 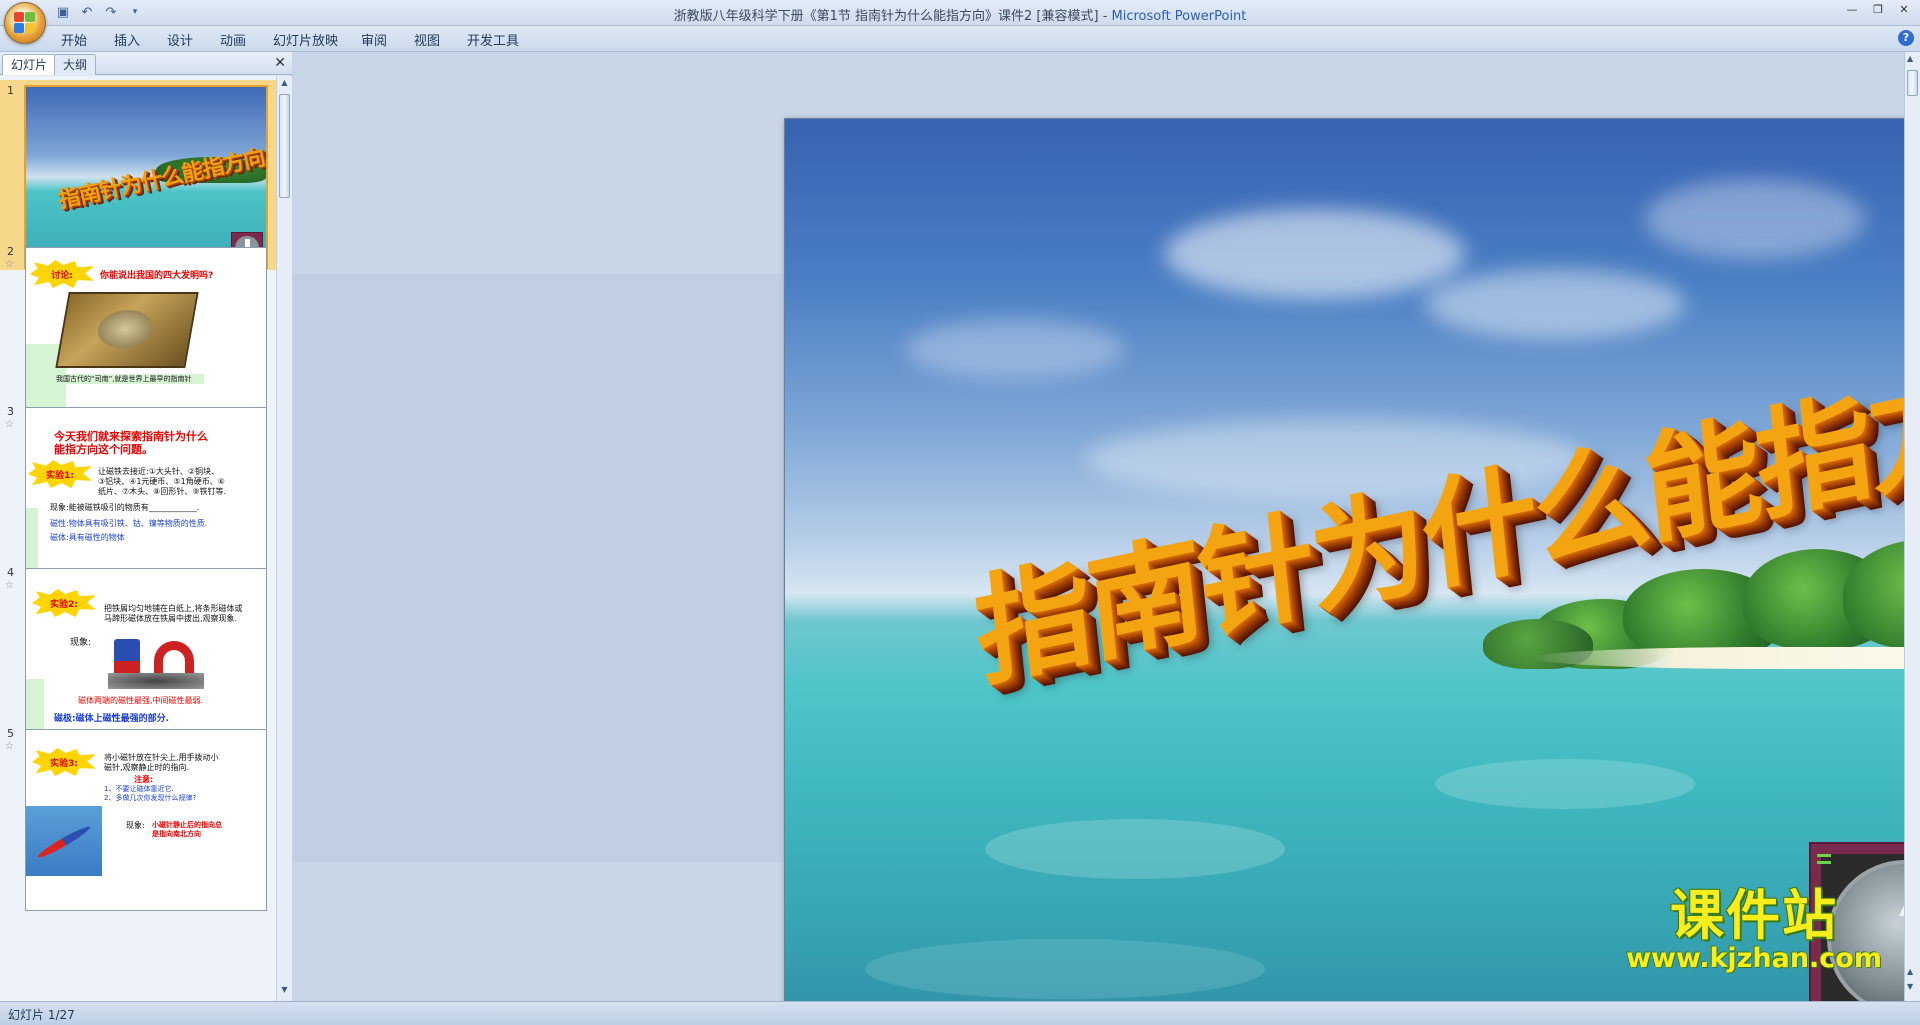 I want to click on tab-design: 设计, so click(x=180, y=39).